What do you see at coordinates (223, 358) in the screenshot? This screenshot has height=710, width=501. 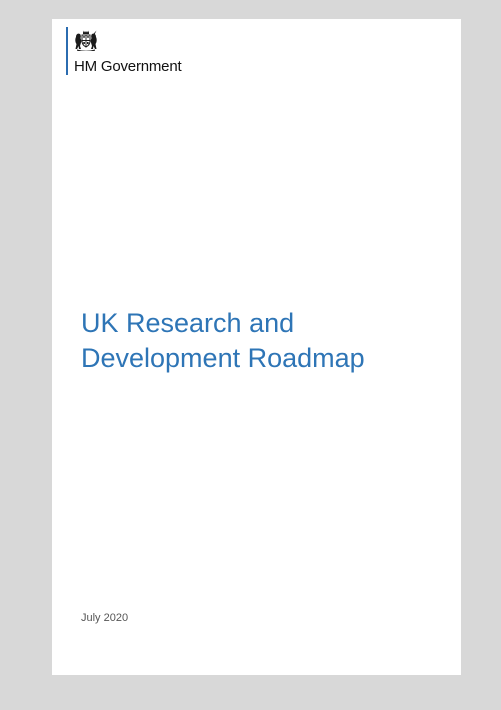 I see `document-title-line-2: Development Roadmap` at bounding box center [223, 358].